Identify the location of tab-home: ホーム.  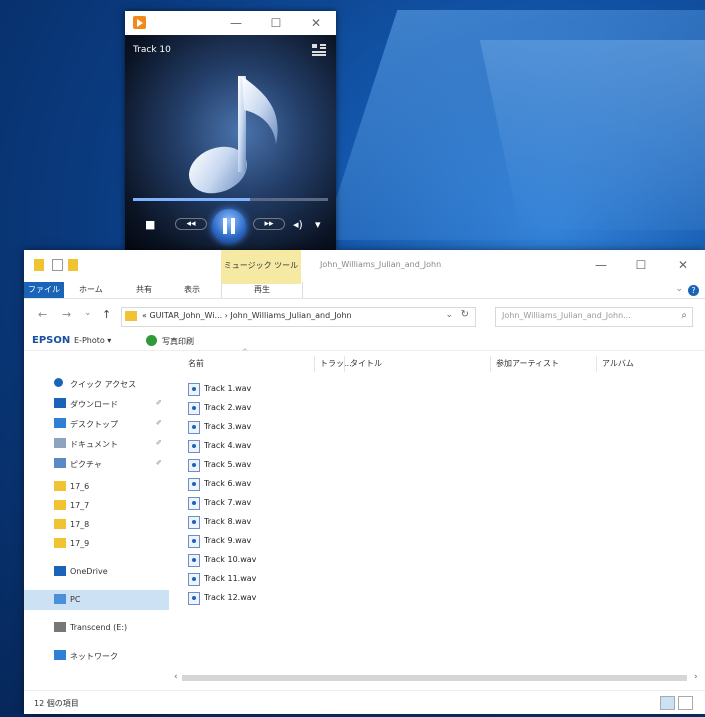
(91, 289).